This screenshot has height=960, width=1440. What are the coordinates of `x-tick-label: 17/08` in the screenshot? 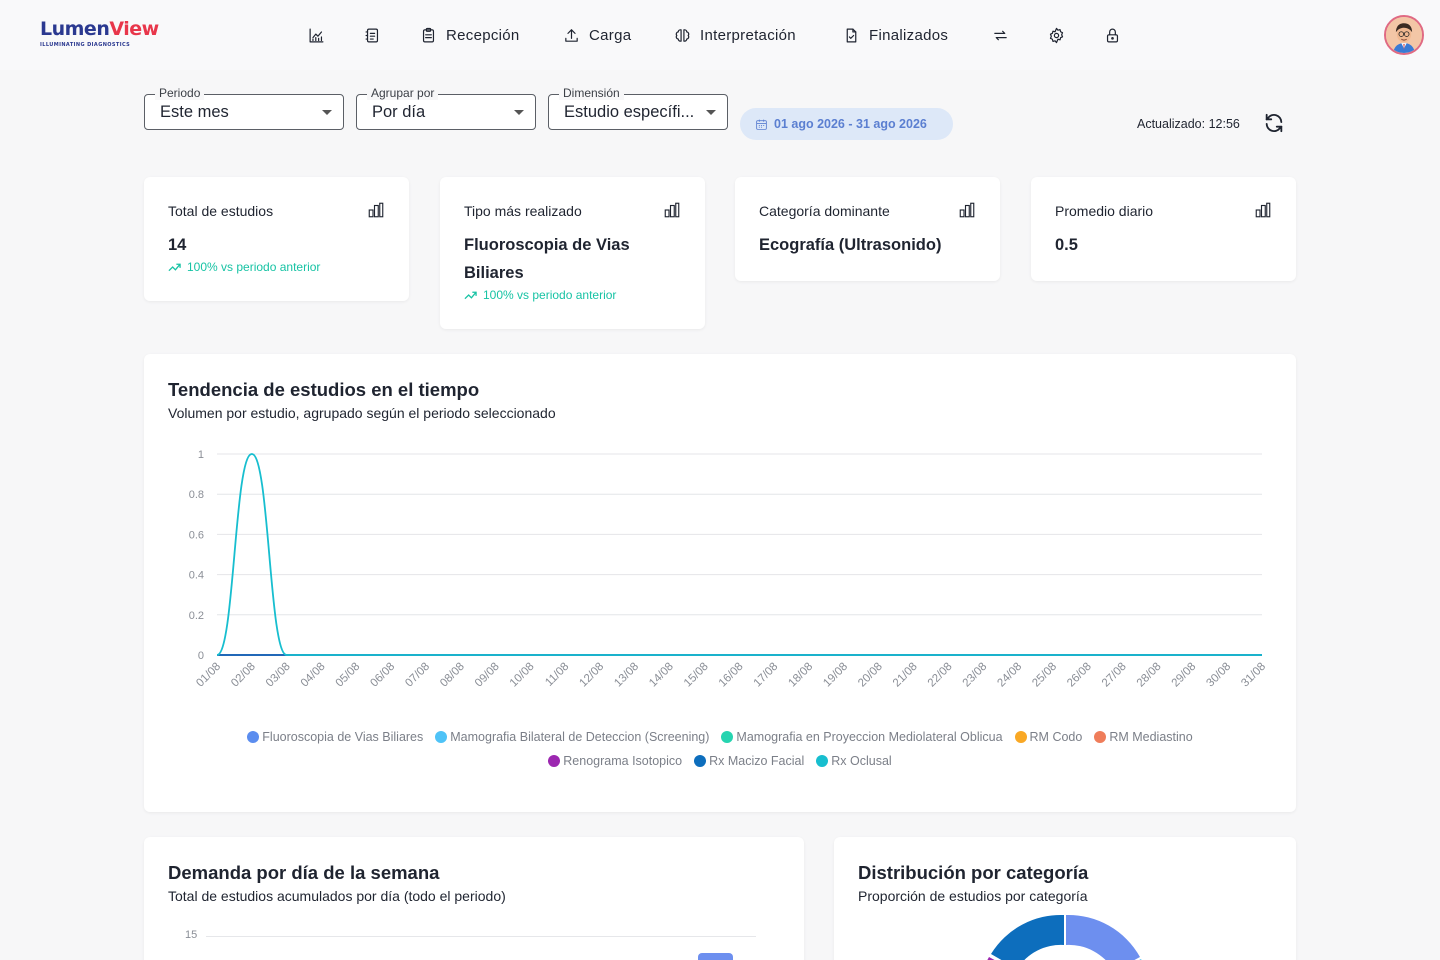 It's located at (766, 675).